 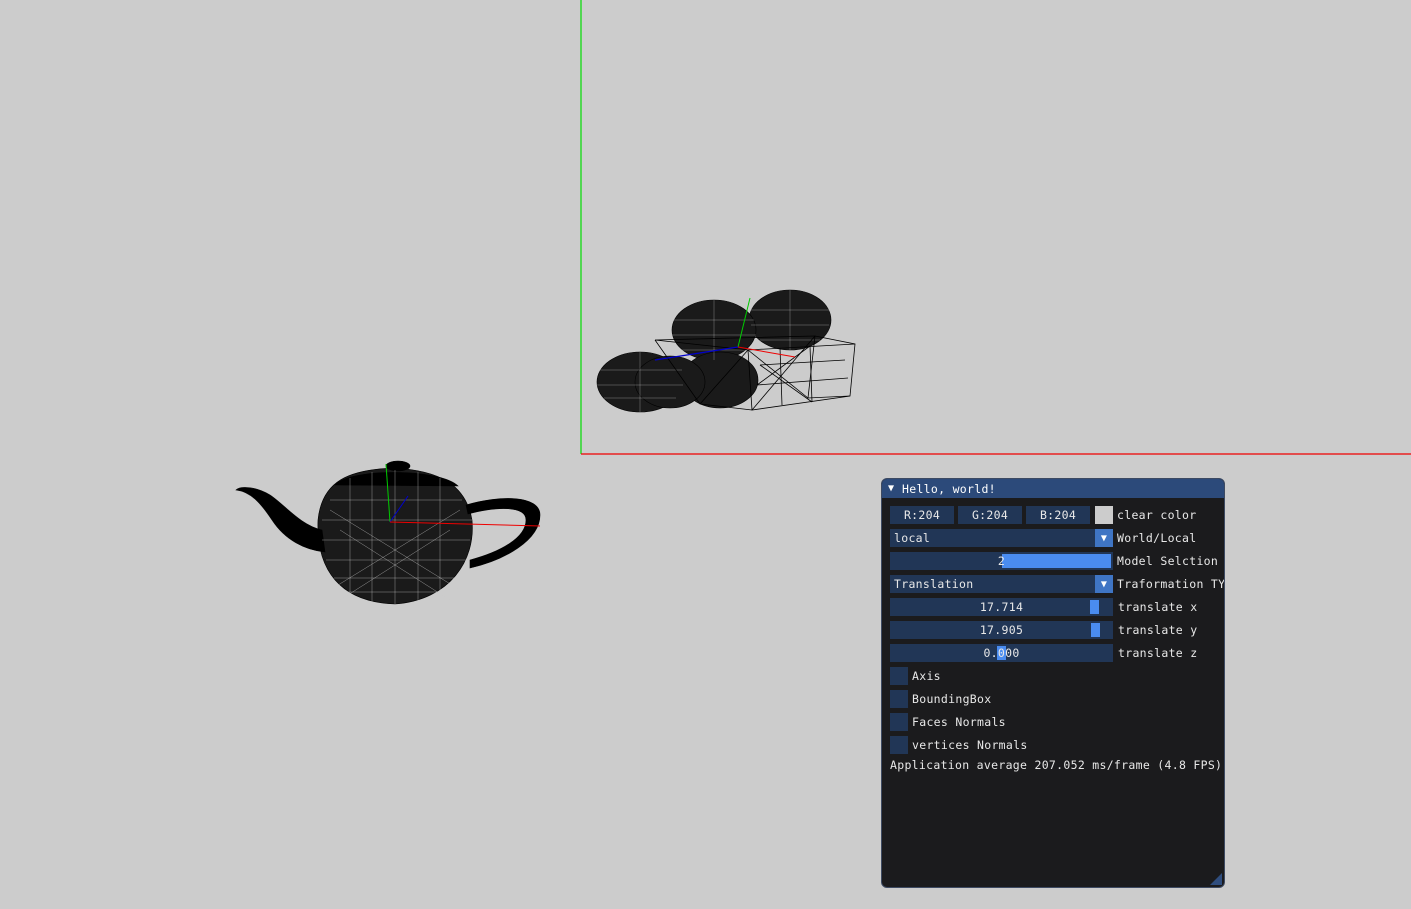 What do you see at coordinates (899, 676) in the screenshot?
I see `axis-checkbox` at bounding box center [899, 676].